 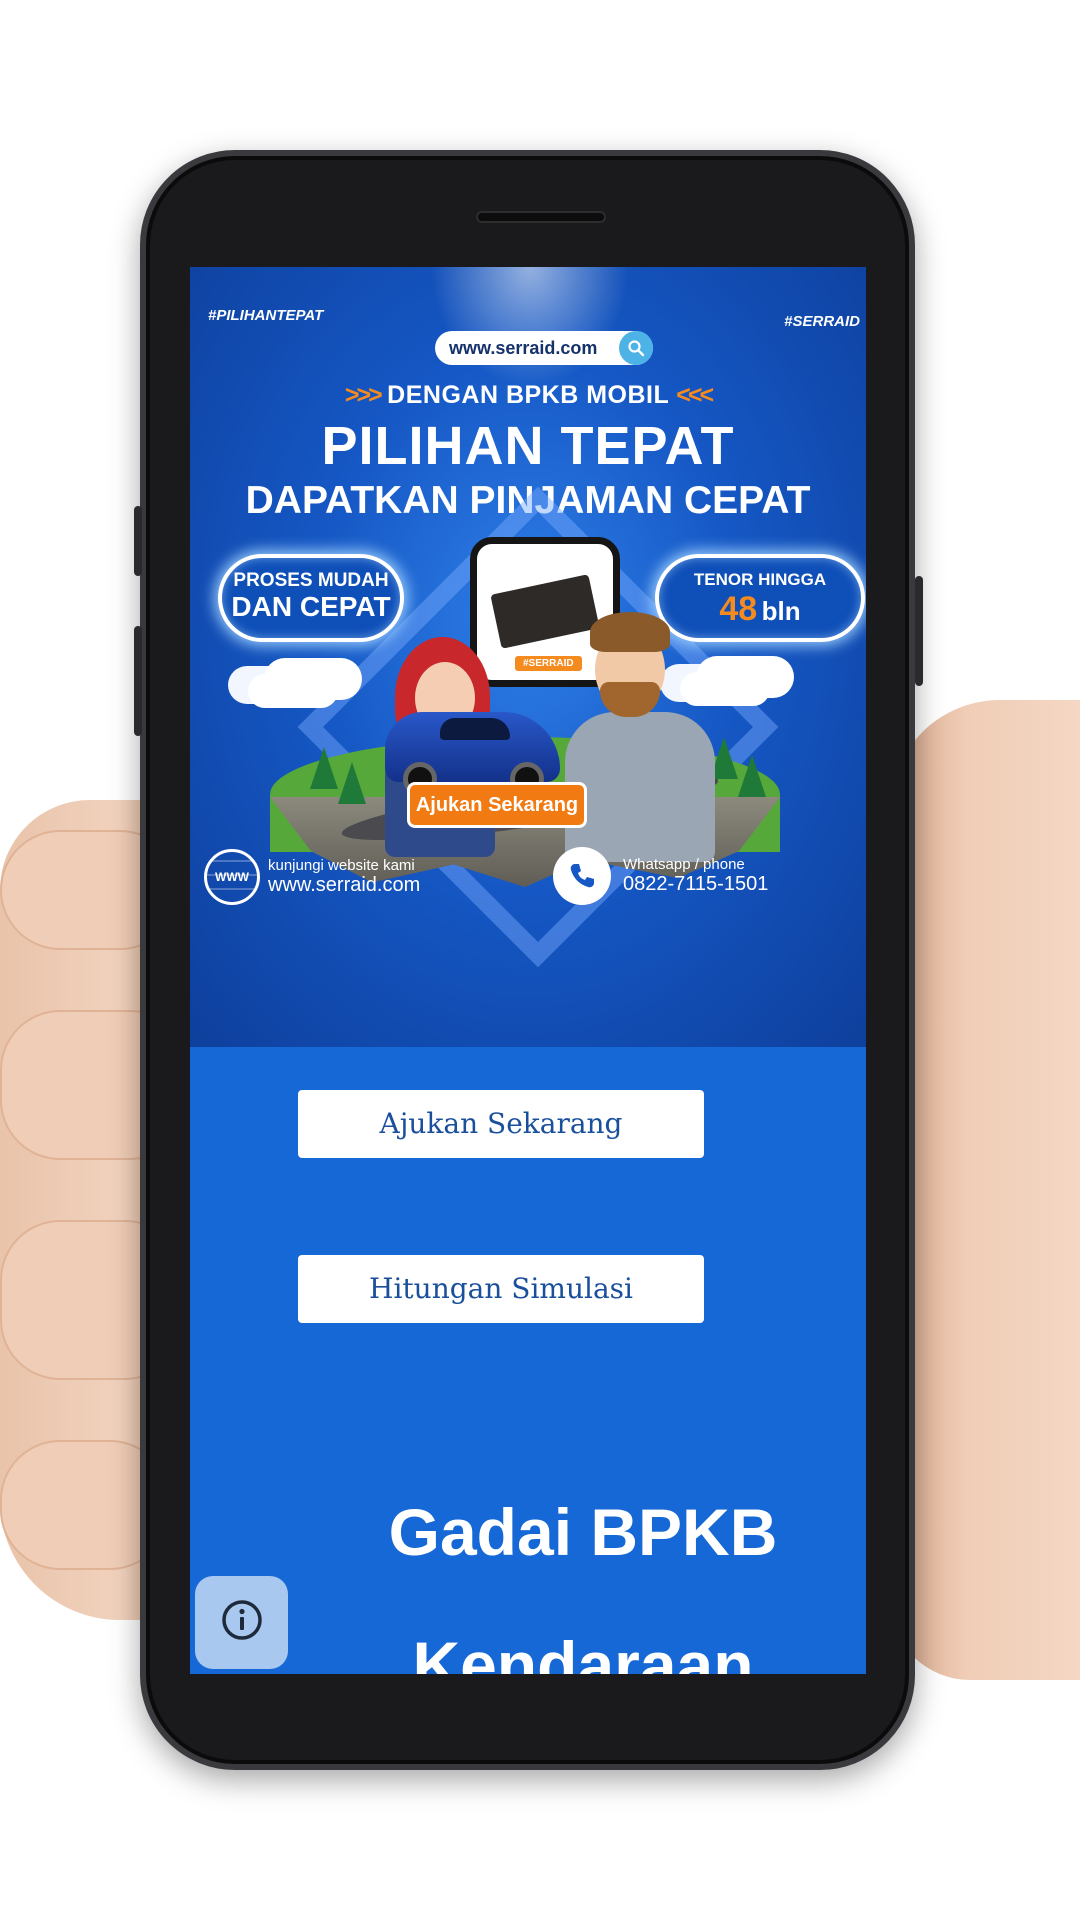 I want to click on globe-icon: WWW, so click(x=232, y=877).